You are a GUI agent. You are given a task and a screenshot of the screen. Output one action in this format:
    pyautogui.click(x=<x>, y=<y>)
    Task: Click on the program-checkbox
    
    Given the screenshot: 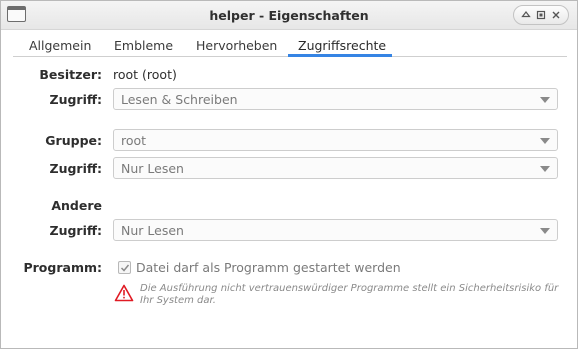 What is the action you would take?
    pyautogui.click(x=124, y=267)
    